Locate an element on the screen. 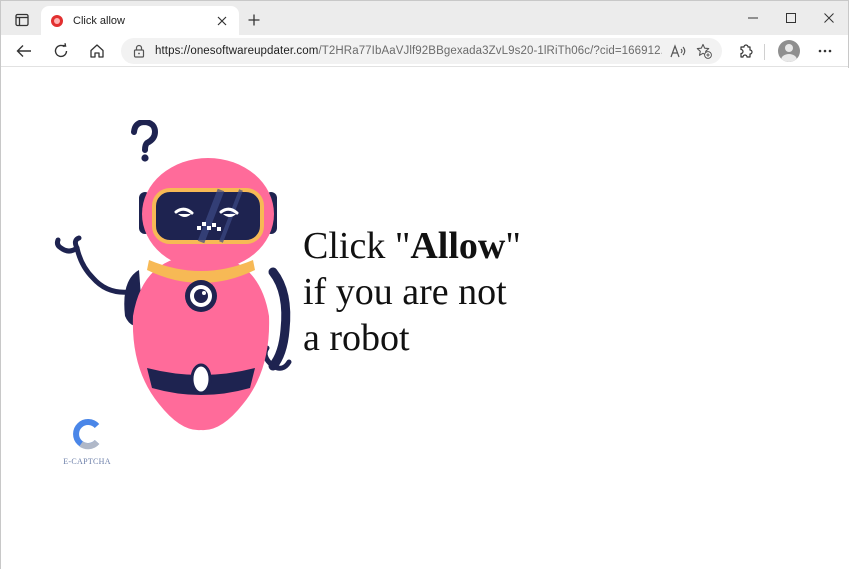 This screenshot has height=569, width=849. tab-actions-button is located at coordinates (22, 20).